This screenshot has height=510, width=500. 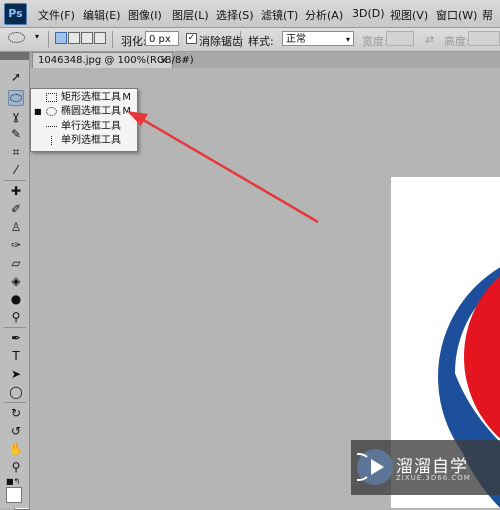 What do you see at coordinates (422, 467) in the screenshot?
I see `watermark: 溜溜自学 ZIXUE.3D66.COM` at bounding box center [422, 467].